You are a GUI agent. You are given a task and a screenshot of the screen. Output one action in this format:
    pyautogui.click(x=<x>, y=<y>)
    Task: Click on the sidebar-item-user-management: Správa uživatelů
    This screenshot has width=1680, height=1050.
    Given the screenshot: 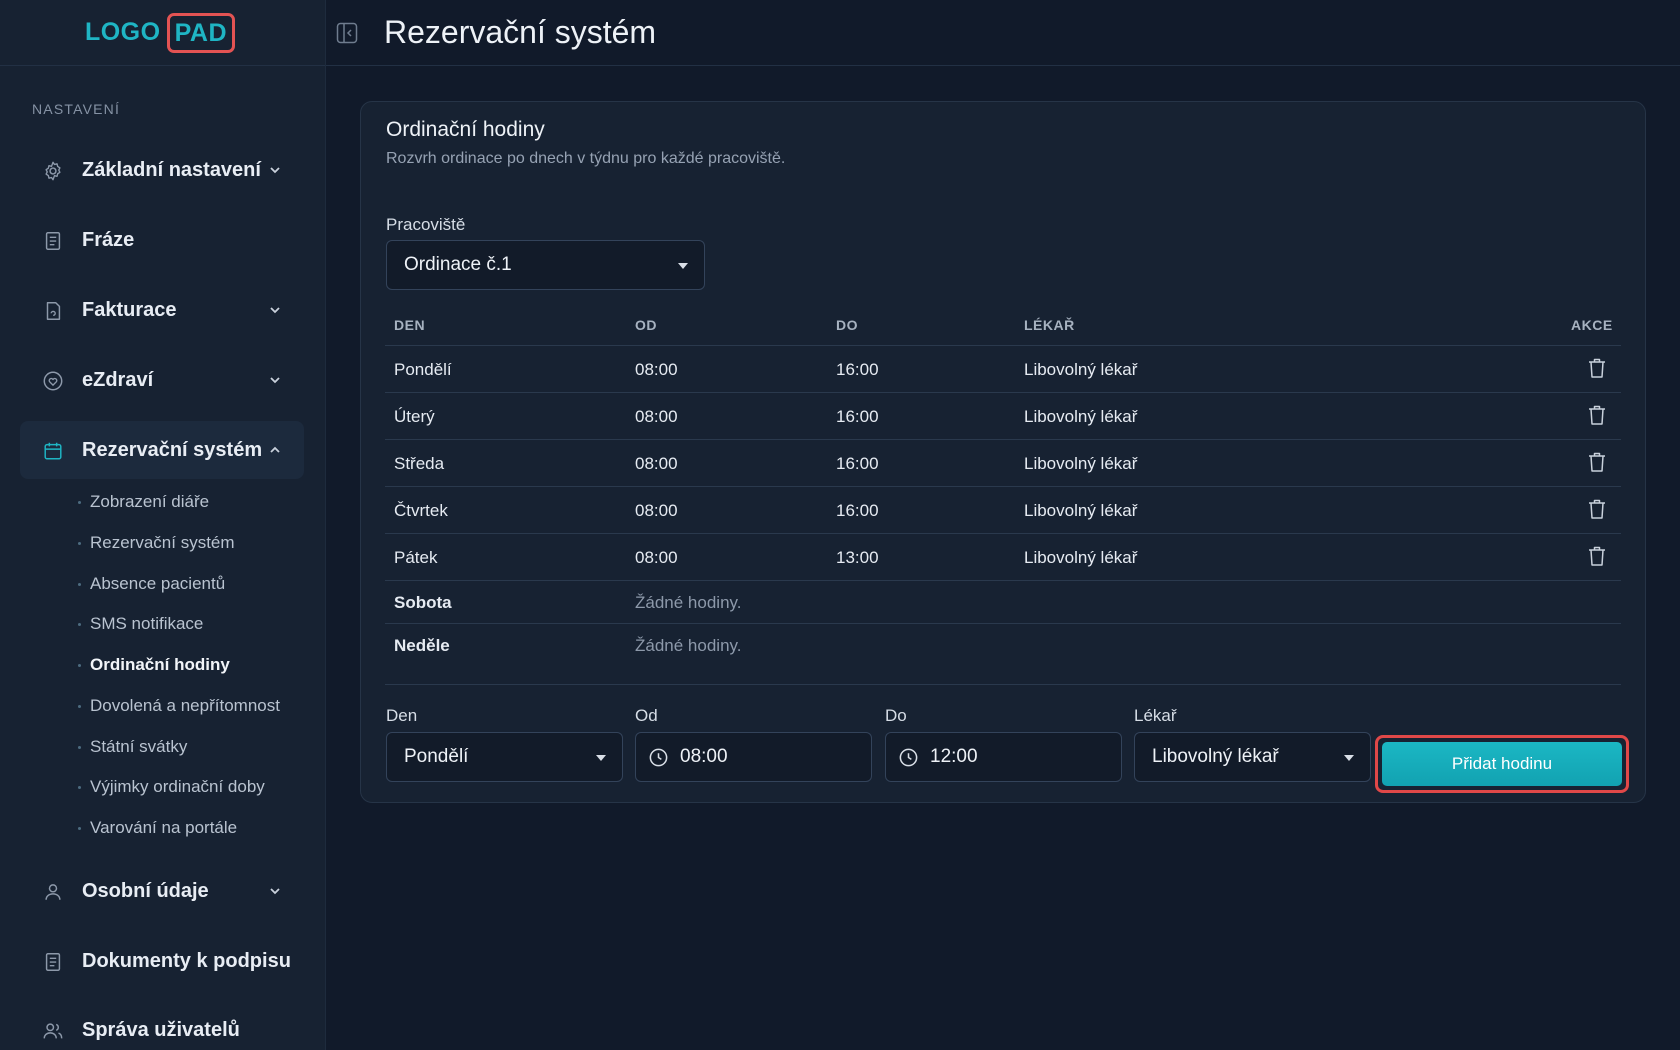 What is the action you would take?
    pyautogui.click(x=162, y=1025)
    